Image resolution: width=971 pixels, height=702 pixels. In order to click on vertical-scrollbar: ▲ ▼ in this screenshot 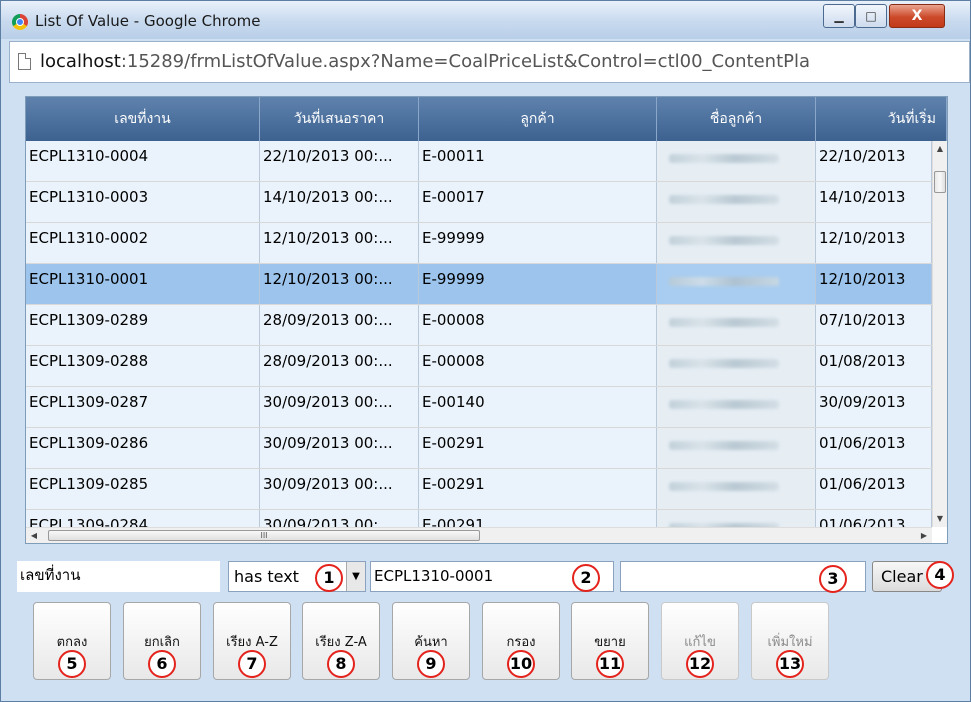, I will do `click(939, 334)`.